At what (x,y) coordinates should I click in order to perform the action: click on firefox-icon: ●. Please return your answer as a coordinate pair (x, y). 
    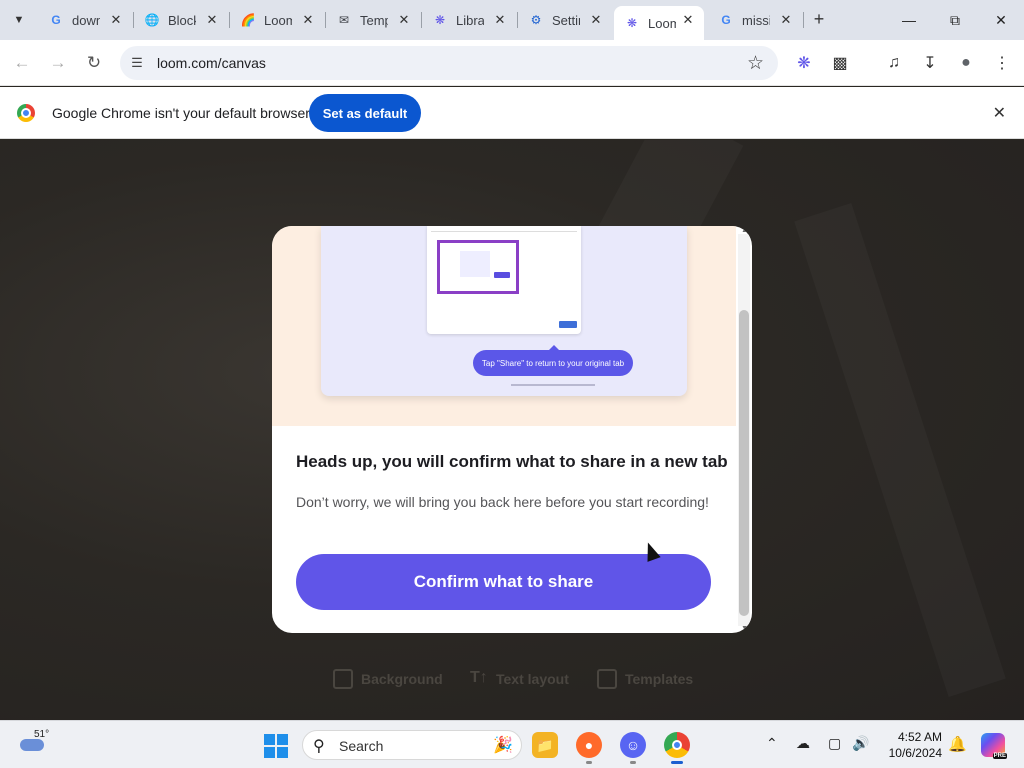
    Looking at the image, I should click on (589, 748).